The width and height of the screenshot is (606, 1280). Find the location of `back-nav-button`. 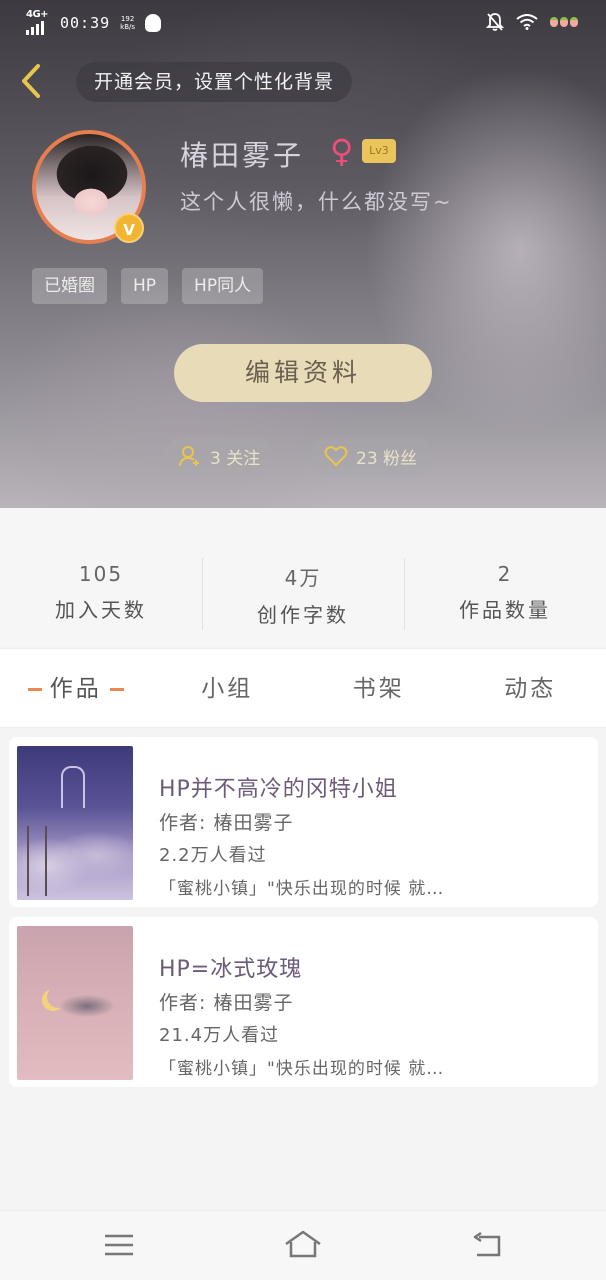

back-nav-button is located at coordinates (487, 1245).